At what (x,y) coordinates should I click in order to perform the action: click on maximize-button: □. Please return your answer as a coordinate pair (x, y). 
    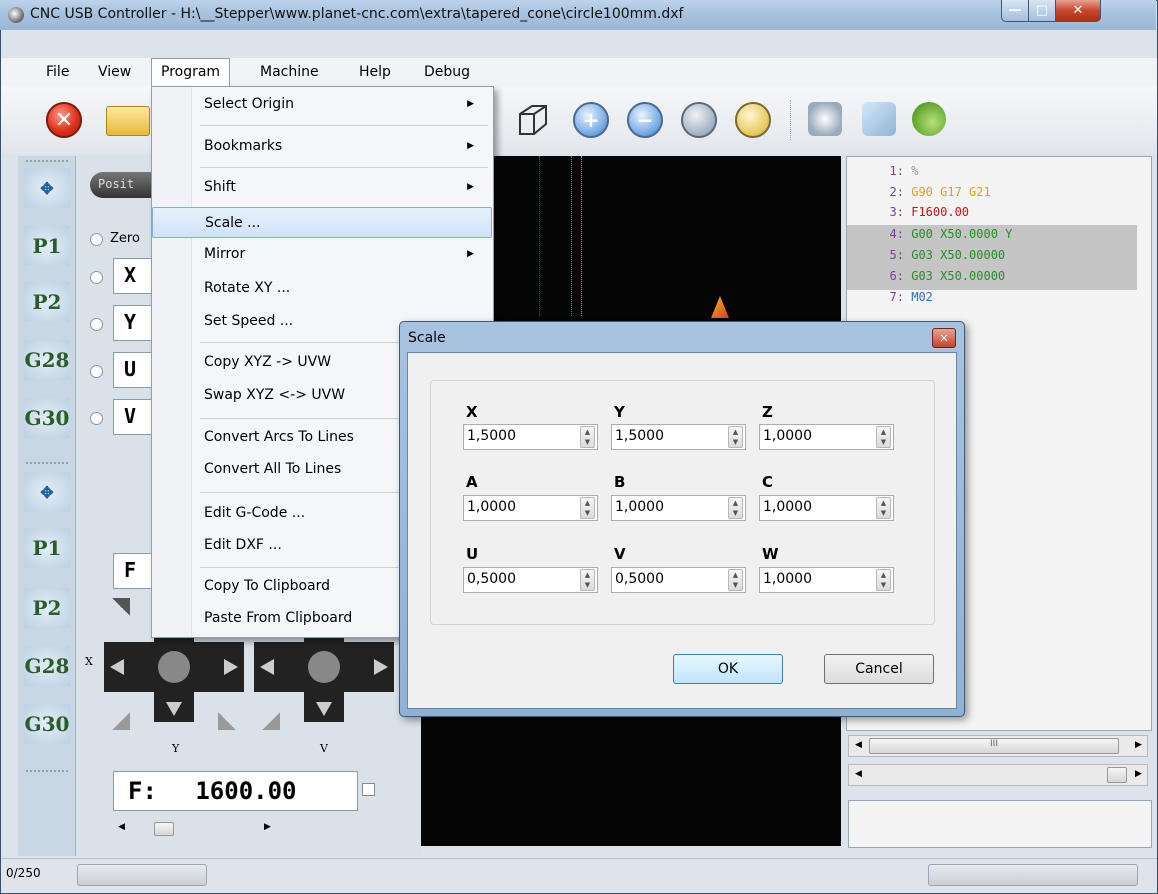
    Looking at the image, I should click on (1042, 11).